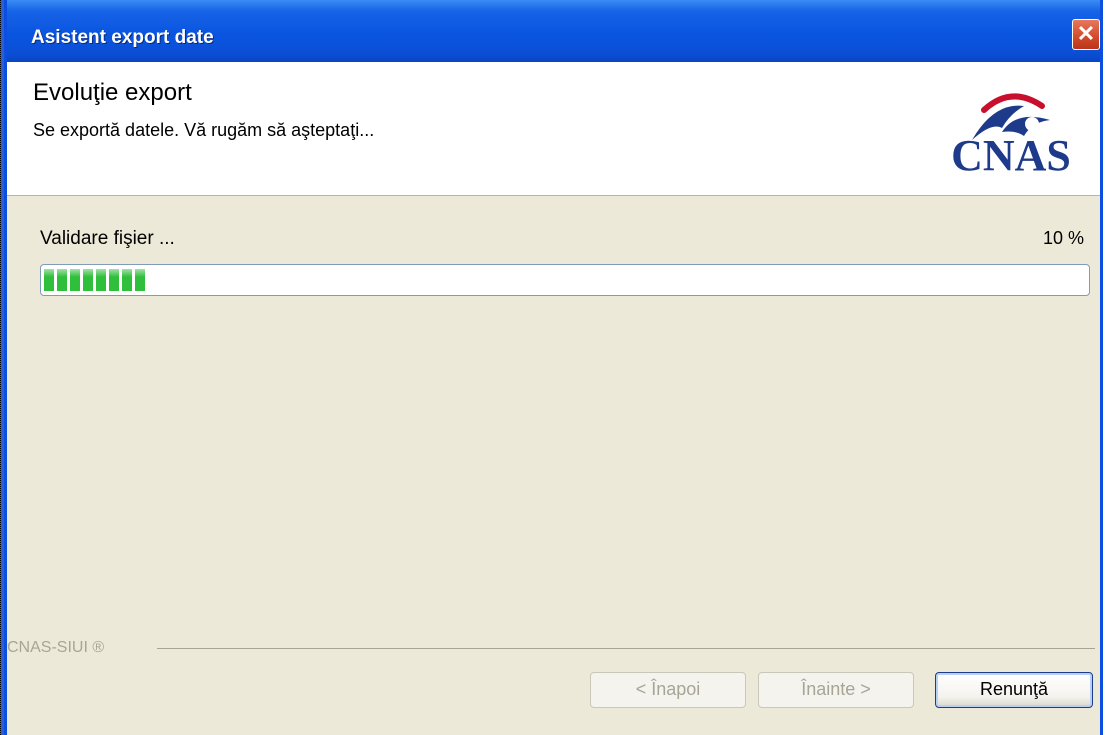 Image resolution: width=1105 pixels, height=735 pixels. I want to click on cancel-button: Renunţă, so click(1014, 690).